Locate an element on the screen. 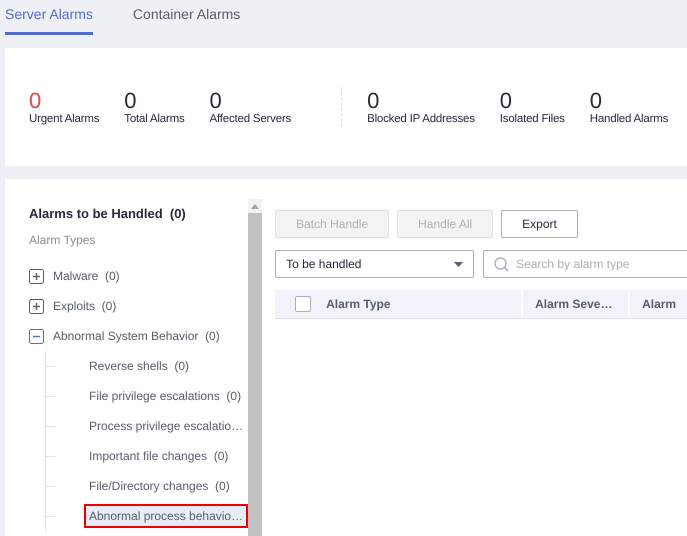 Image resolution: width=687 pixels, height=536 pixels. tree-item: Important file changes (0) is located at coordinates (159, 456).